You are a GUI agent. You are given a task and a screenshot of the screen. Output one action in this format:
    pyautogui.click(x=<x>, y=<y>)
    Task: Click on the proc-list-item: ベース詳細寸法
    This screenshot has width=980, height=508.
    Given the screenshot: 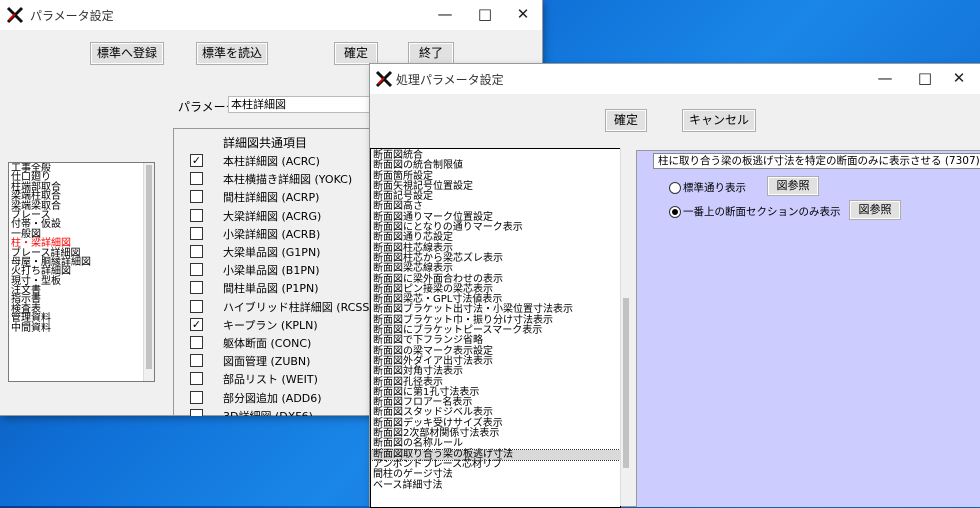 What is the action you would take?
    pyautogui.click(x=495, y=485)
    